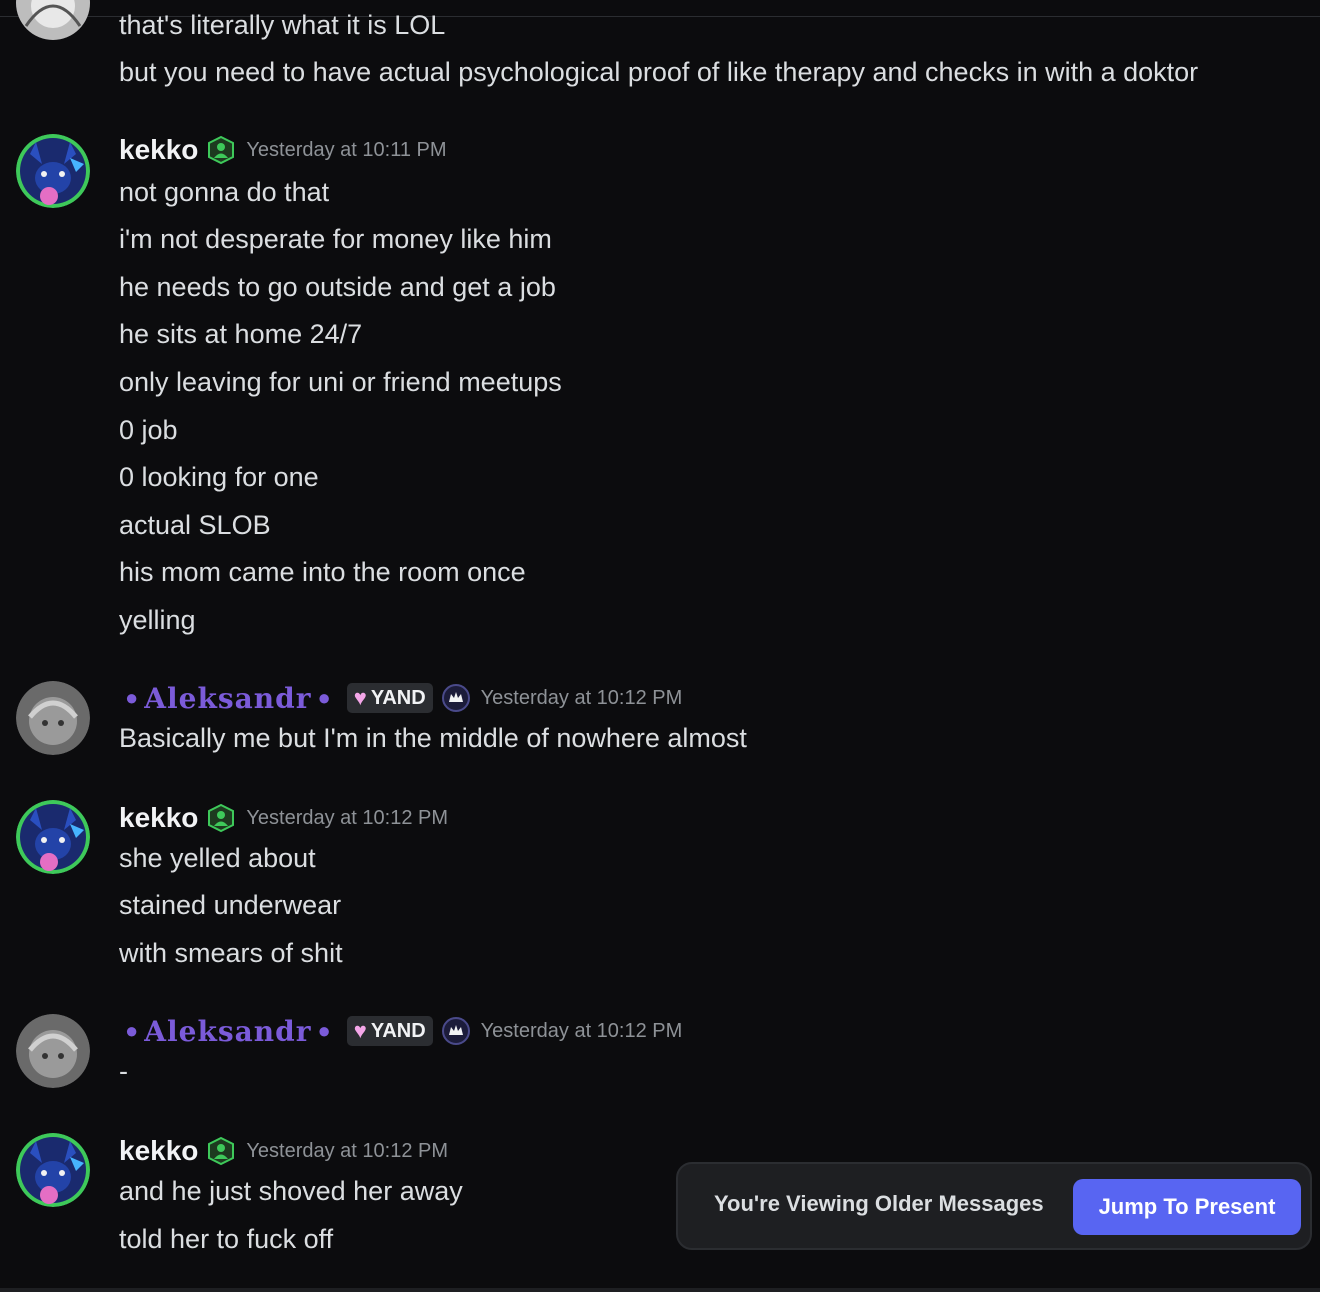 This screenshot has height=1292, width=1320. What do you see at coordinates (230, 905) in the screenshot?
I see `message-line: stained underwear` at bounding box center [230, 905].